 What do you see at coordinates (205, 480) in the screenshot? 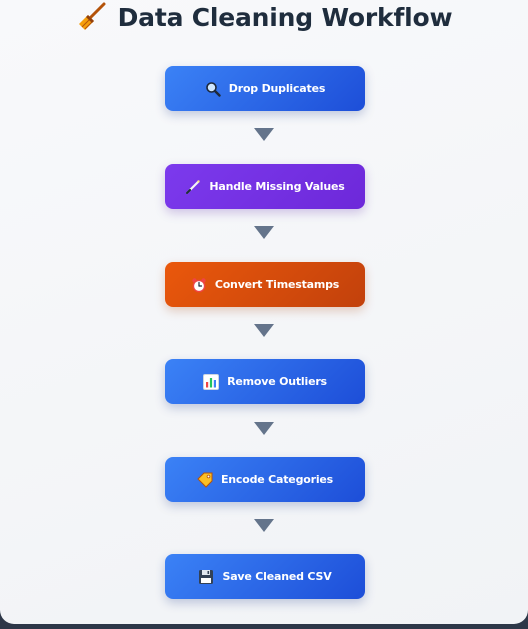
I see `tag-icon` at bounding box center [205, 480].